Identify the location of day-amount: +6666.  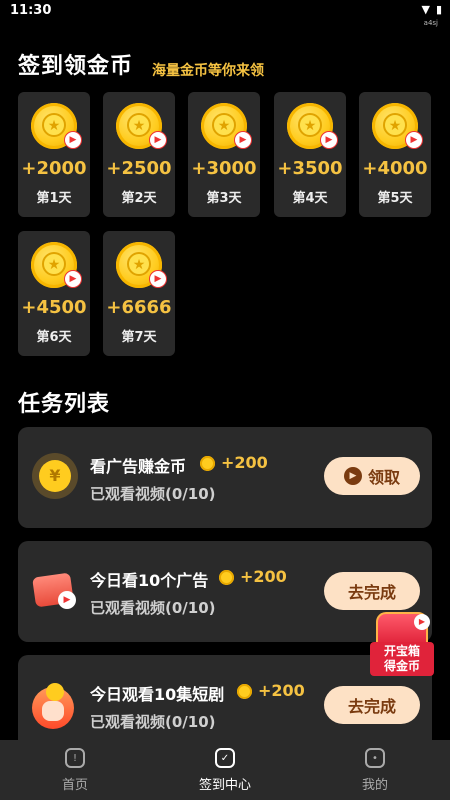
(139, 307).